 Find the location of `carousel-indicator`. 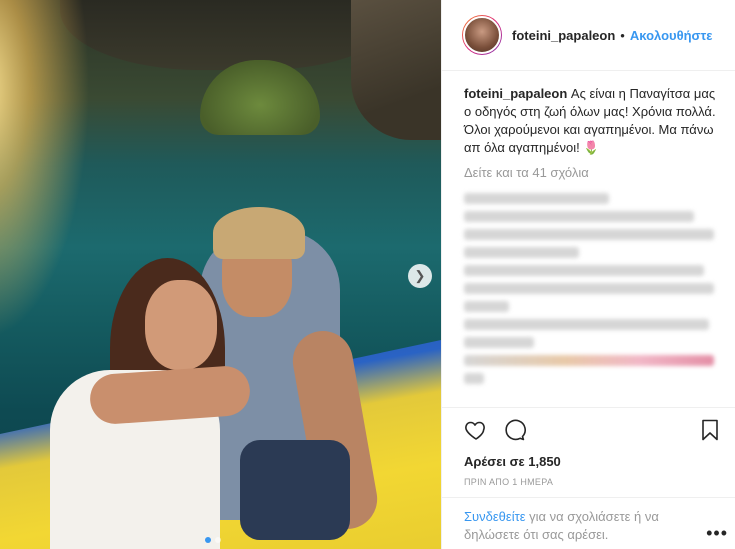

carousel-indicator is located at coordinates (213, 540).